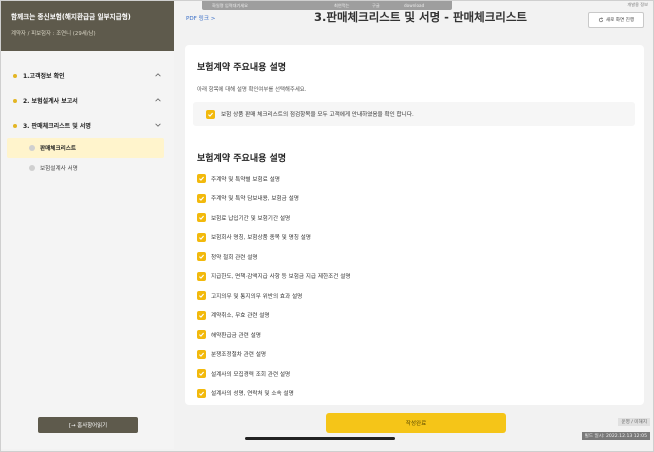 The width and height of the screenshot is (654, 452). Describe the element at coordinates (600, 20) in the screenshot. I see `refresh-icon` at that location.